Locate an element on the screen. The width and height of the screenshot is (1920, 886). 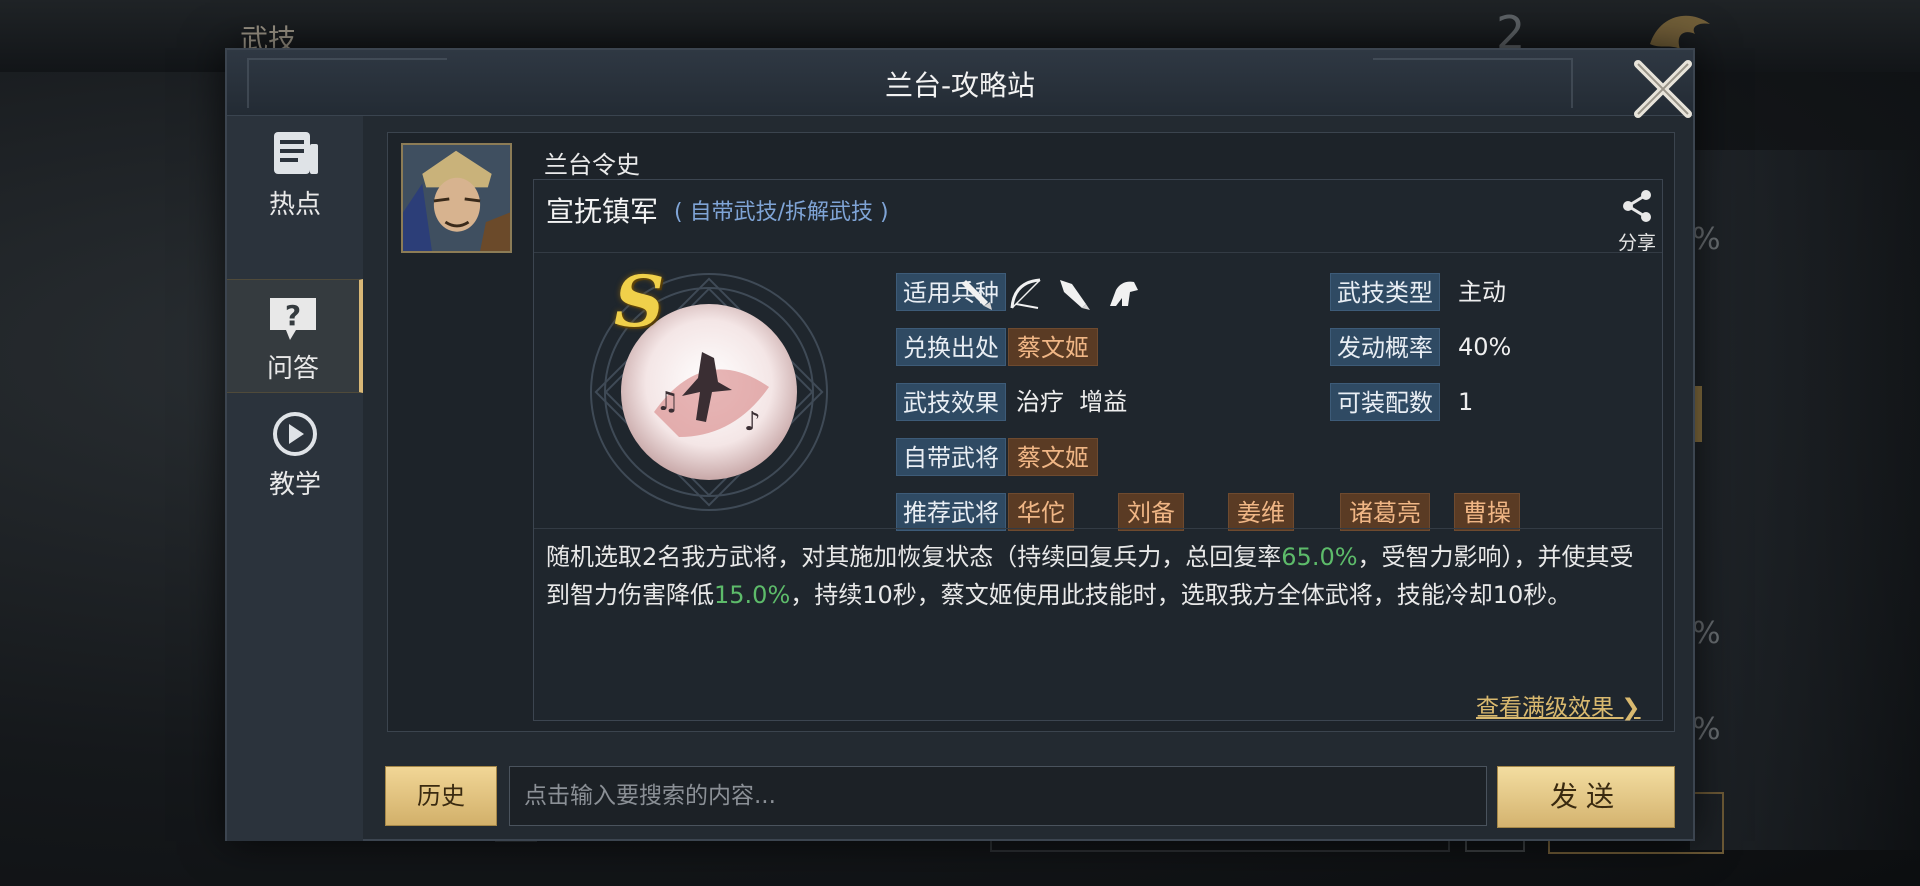
skill-grade: S is located at coordinates (639, 301).